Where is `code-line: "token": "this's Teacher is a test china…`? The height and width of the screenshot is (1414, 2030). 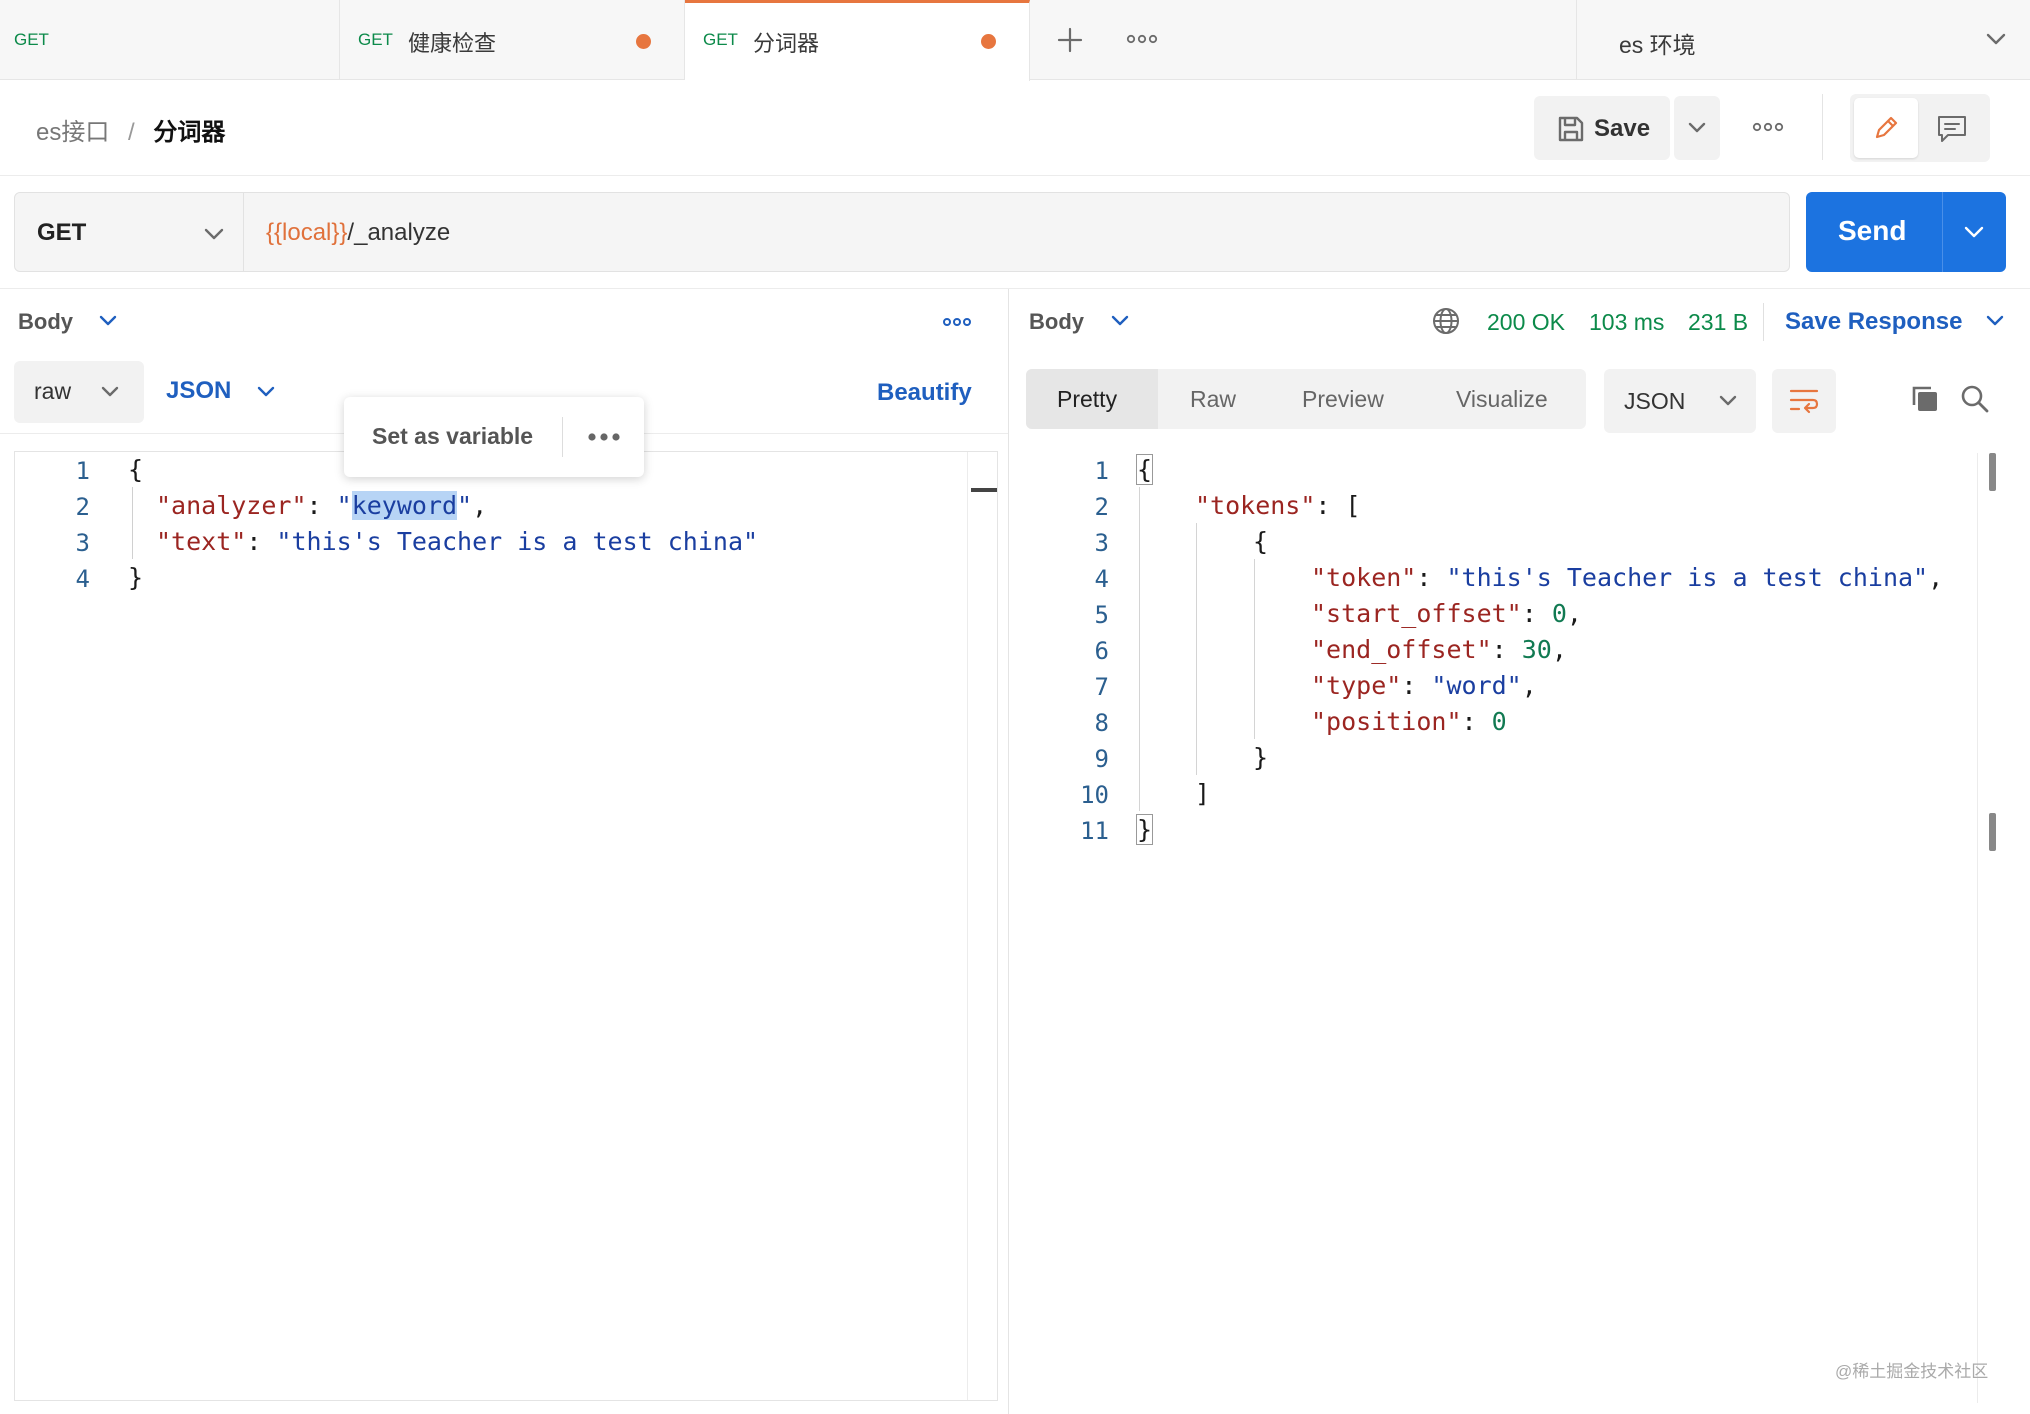 code-line: "token": "this's Teacher is a test china… is located at coordinates (1627, 577).